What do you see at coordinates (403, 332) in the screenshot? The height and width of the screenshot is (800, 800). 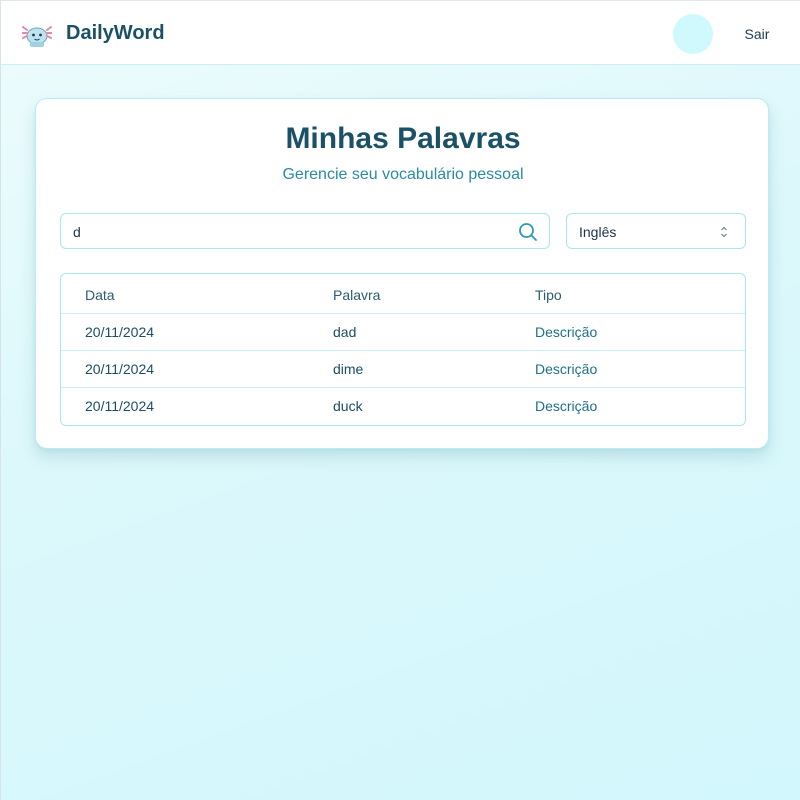 I see `table-row: 20/11/2024 dad Descrição` at bounding box center [403, 332].